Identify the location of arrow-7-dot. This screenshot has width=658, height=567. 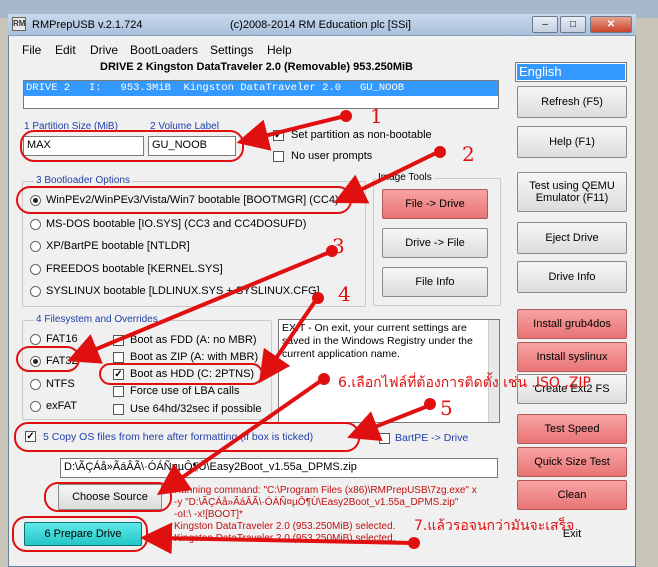
(414, 543).